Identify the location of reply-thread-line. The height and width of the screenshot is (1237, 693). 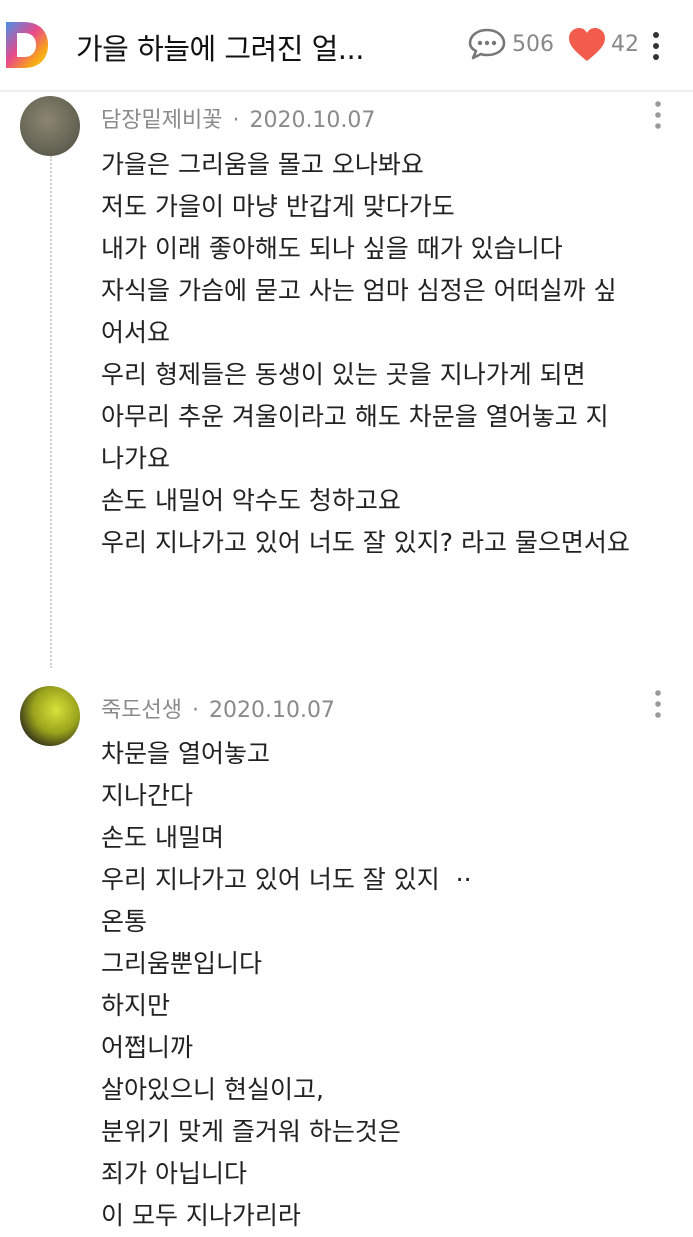
(51, 412).